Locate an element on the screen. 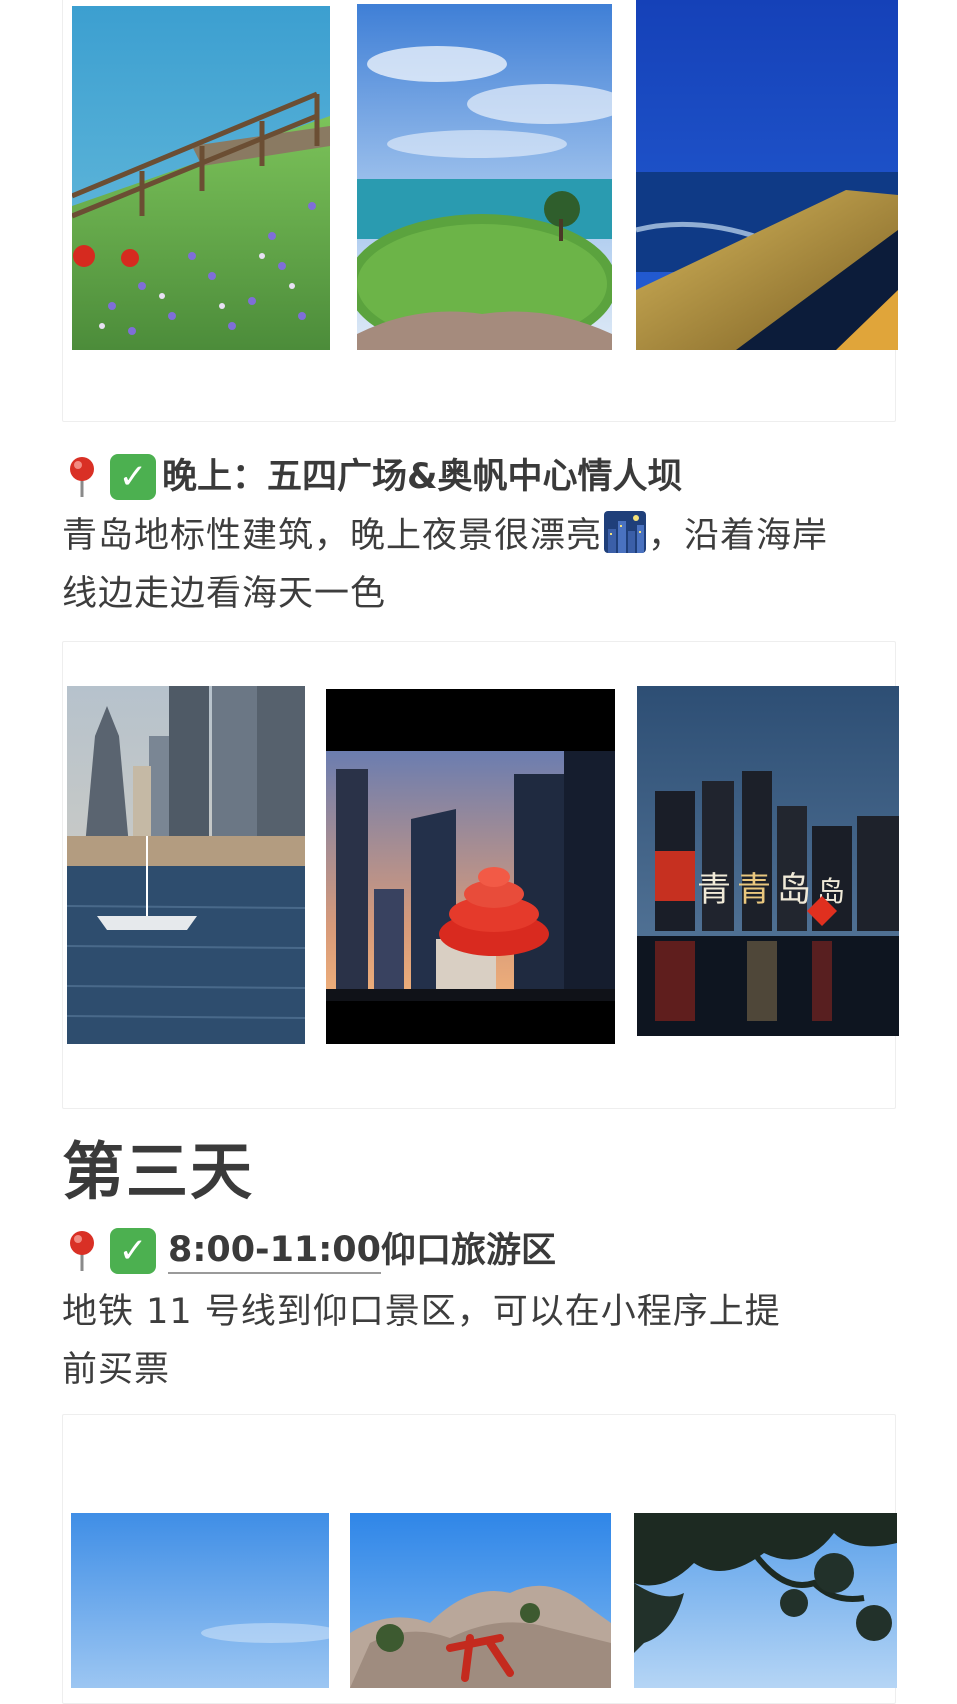 This screenshot has height=1704, width=957. photo-rock-carving-image is located at coordinates (480, 1600).